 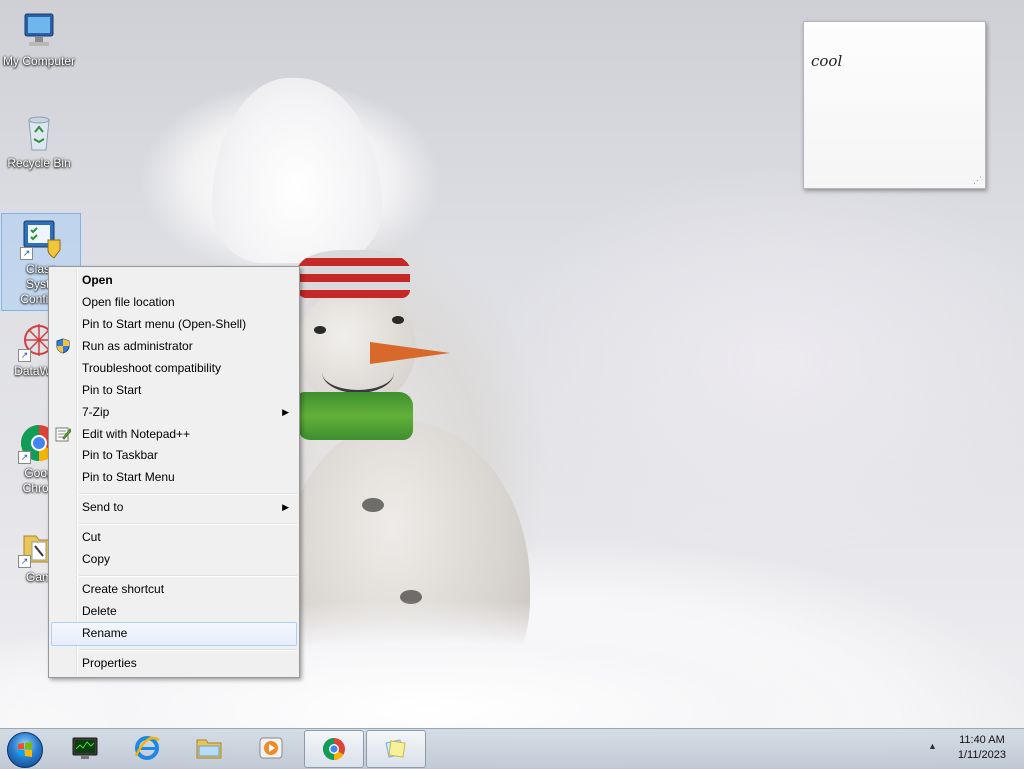 What do you see at coordinates (137, 346) in the screenshot?
I see `menu-item-label: Run as administrator` at bounding box center [137, 346].